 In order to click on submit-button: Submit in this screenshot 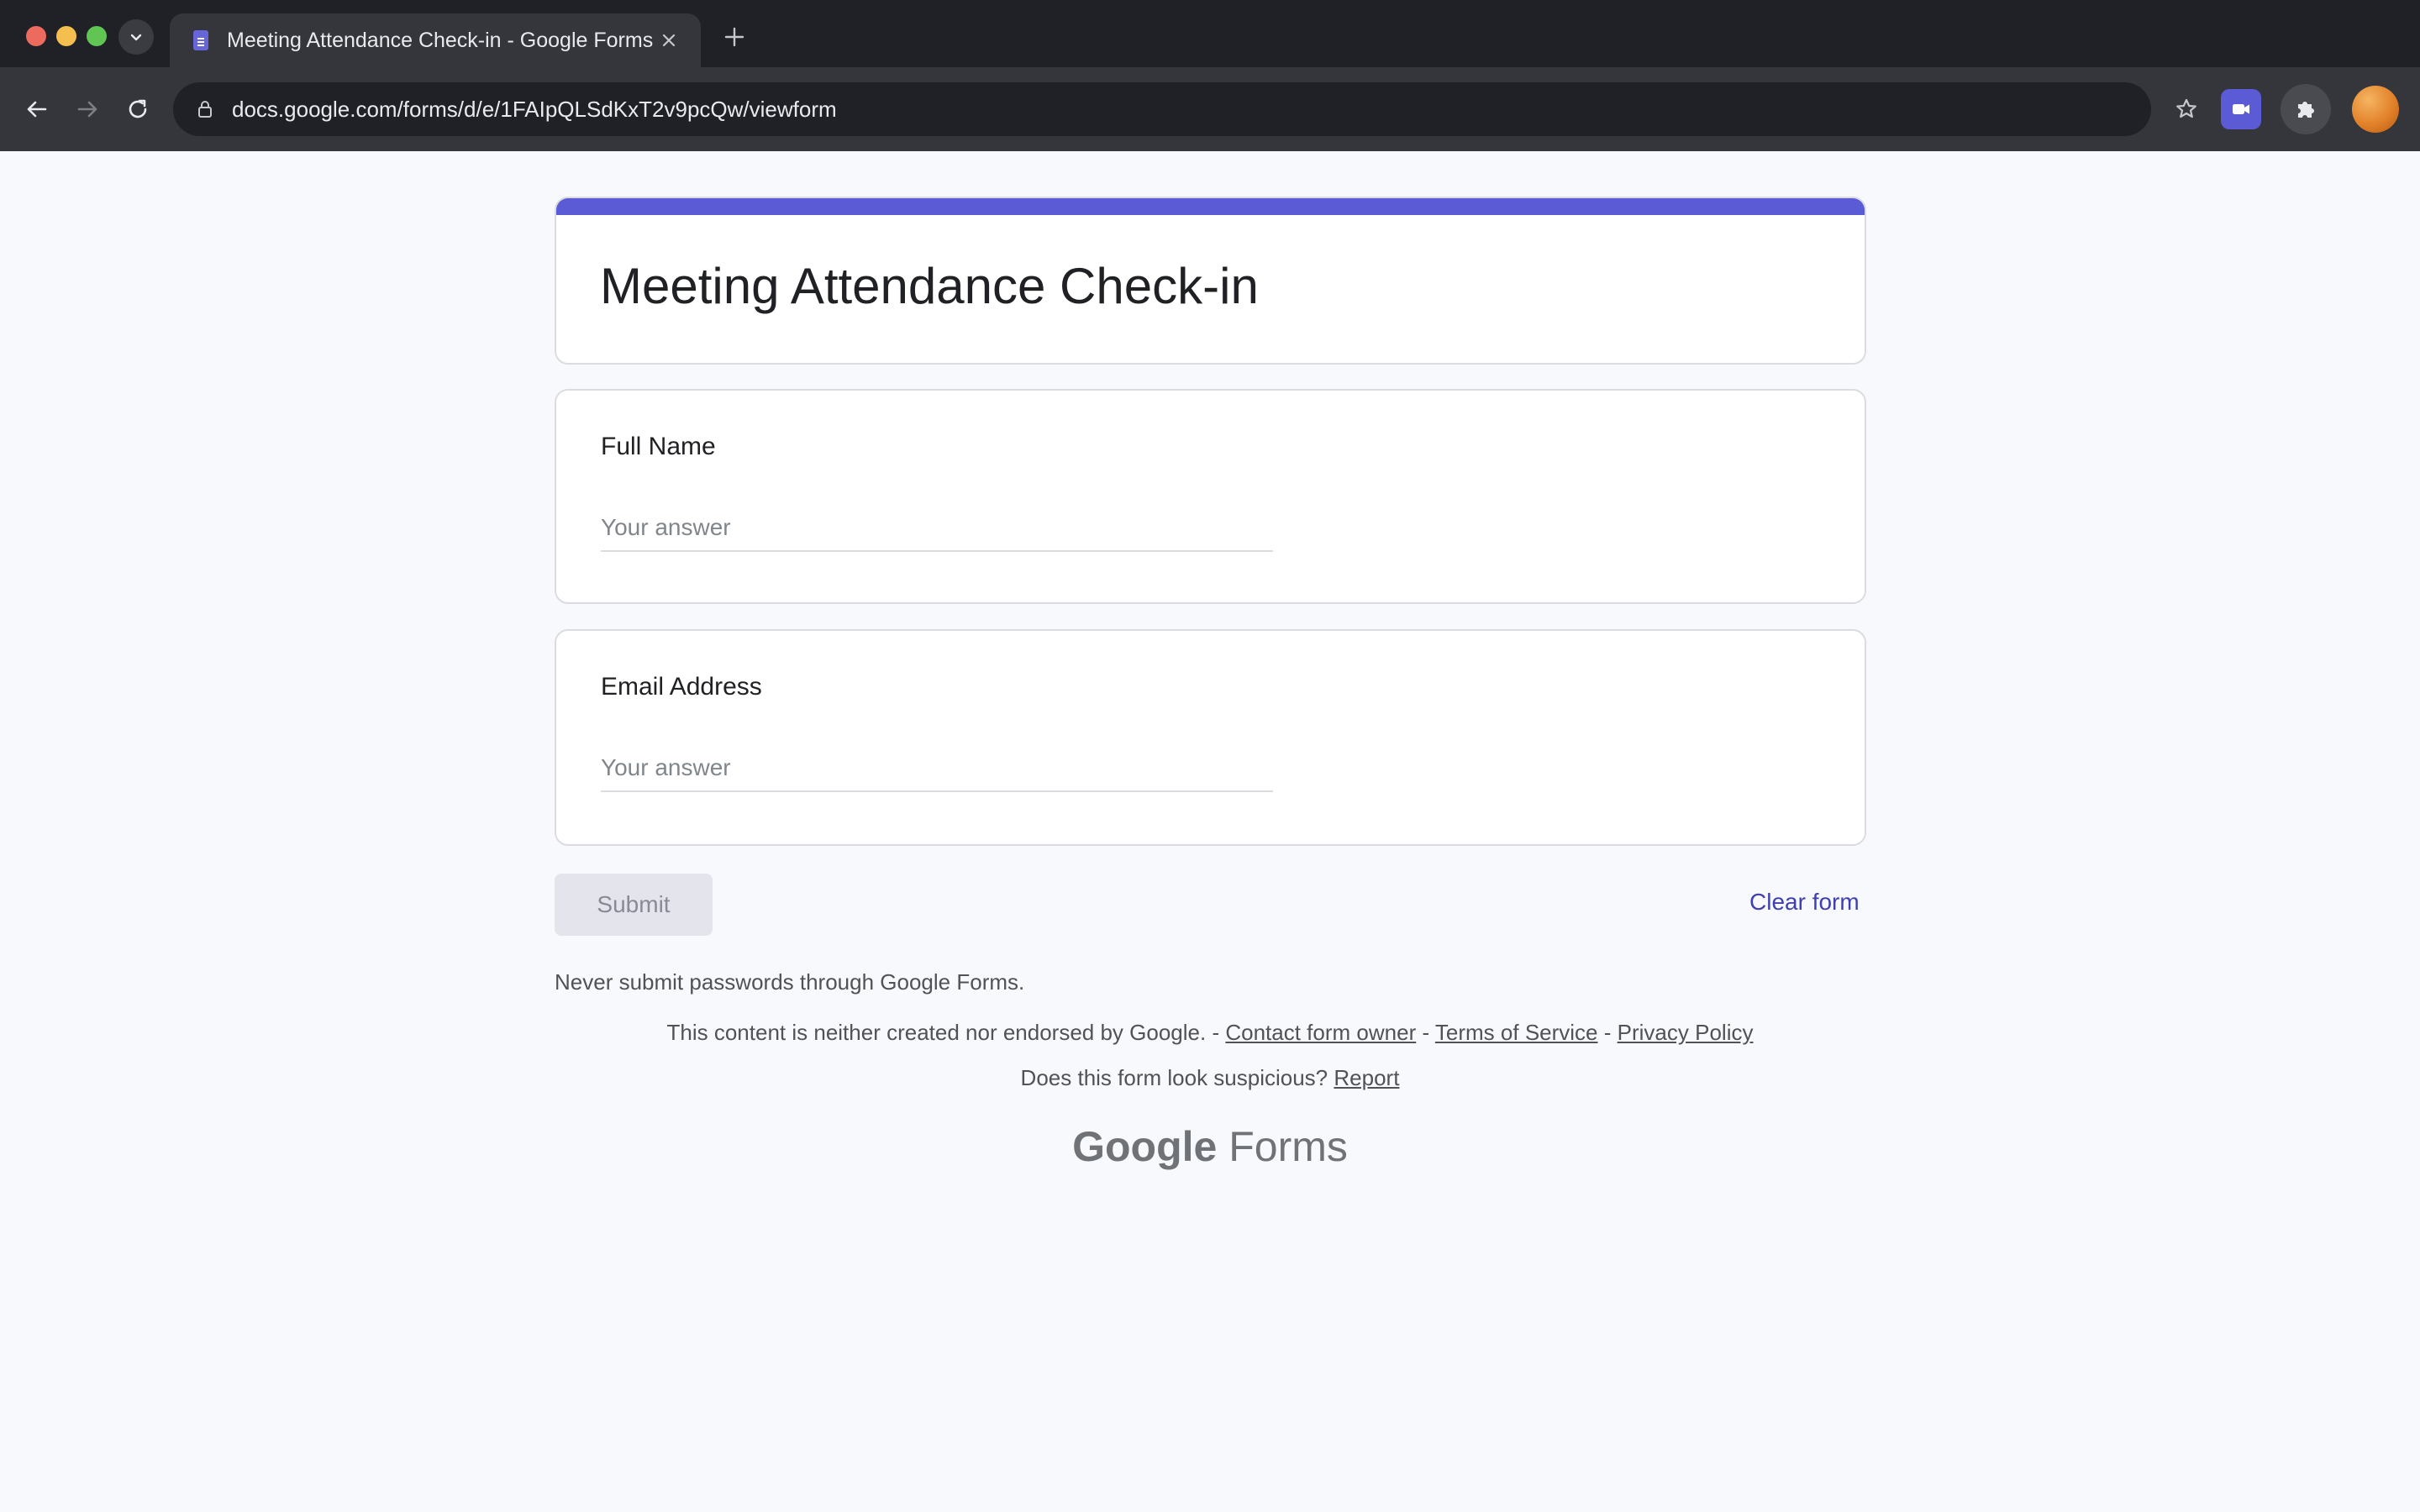, I will do `click(634, 905)`.